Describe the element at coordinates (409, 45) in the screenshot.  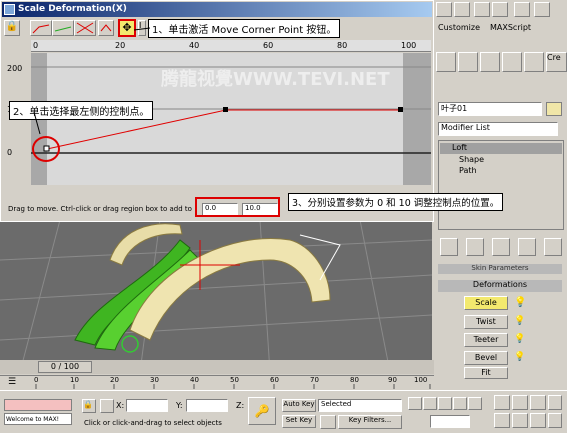
I see `ruler-tick: 100` at that location.